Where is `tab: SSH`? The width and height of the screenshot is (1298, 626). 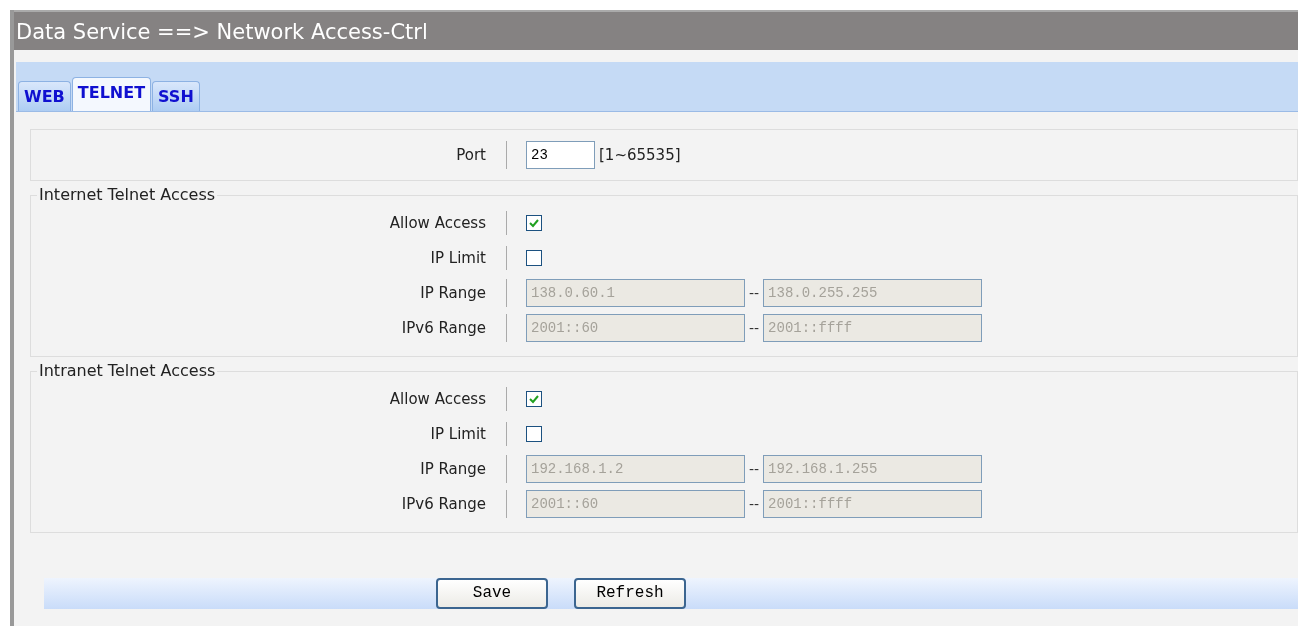 tab: SSH is located at coordinates (176, 96).